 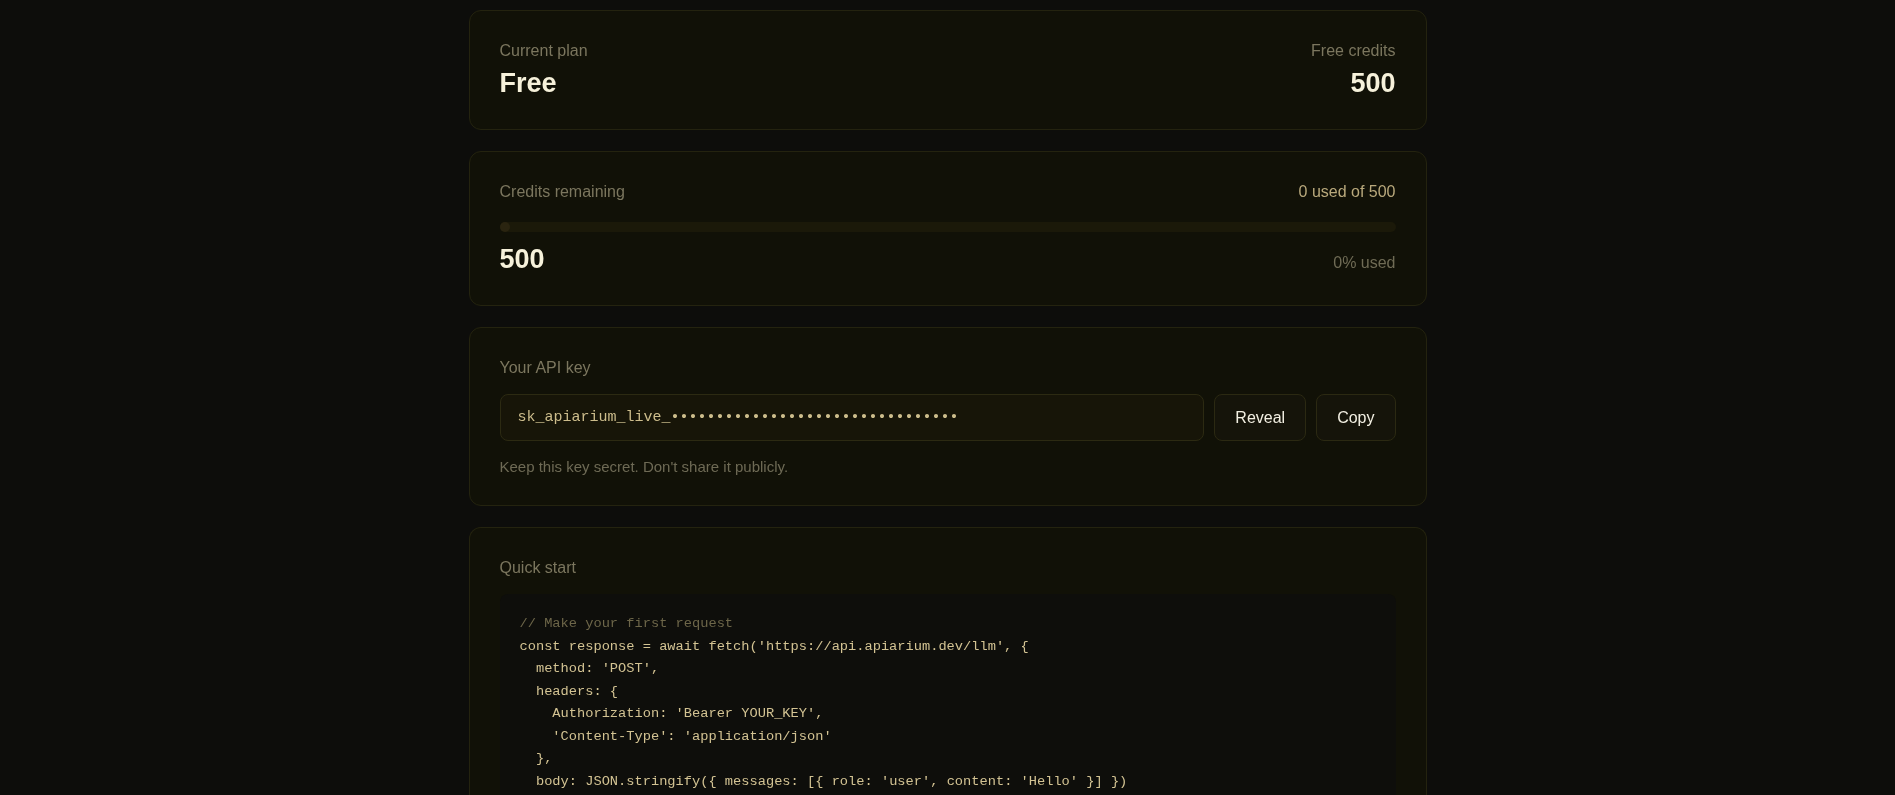 What do you see at coordinates (626, 623) in the screenshot?
I see `code-comment: // Make your first request` at bounding box center [626, 623].